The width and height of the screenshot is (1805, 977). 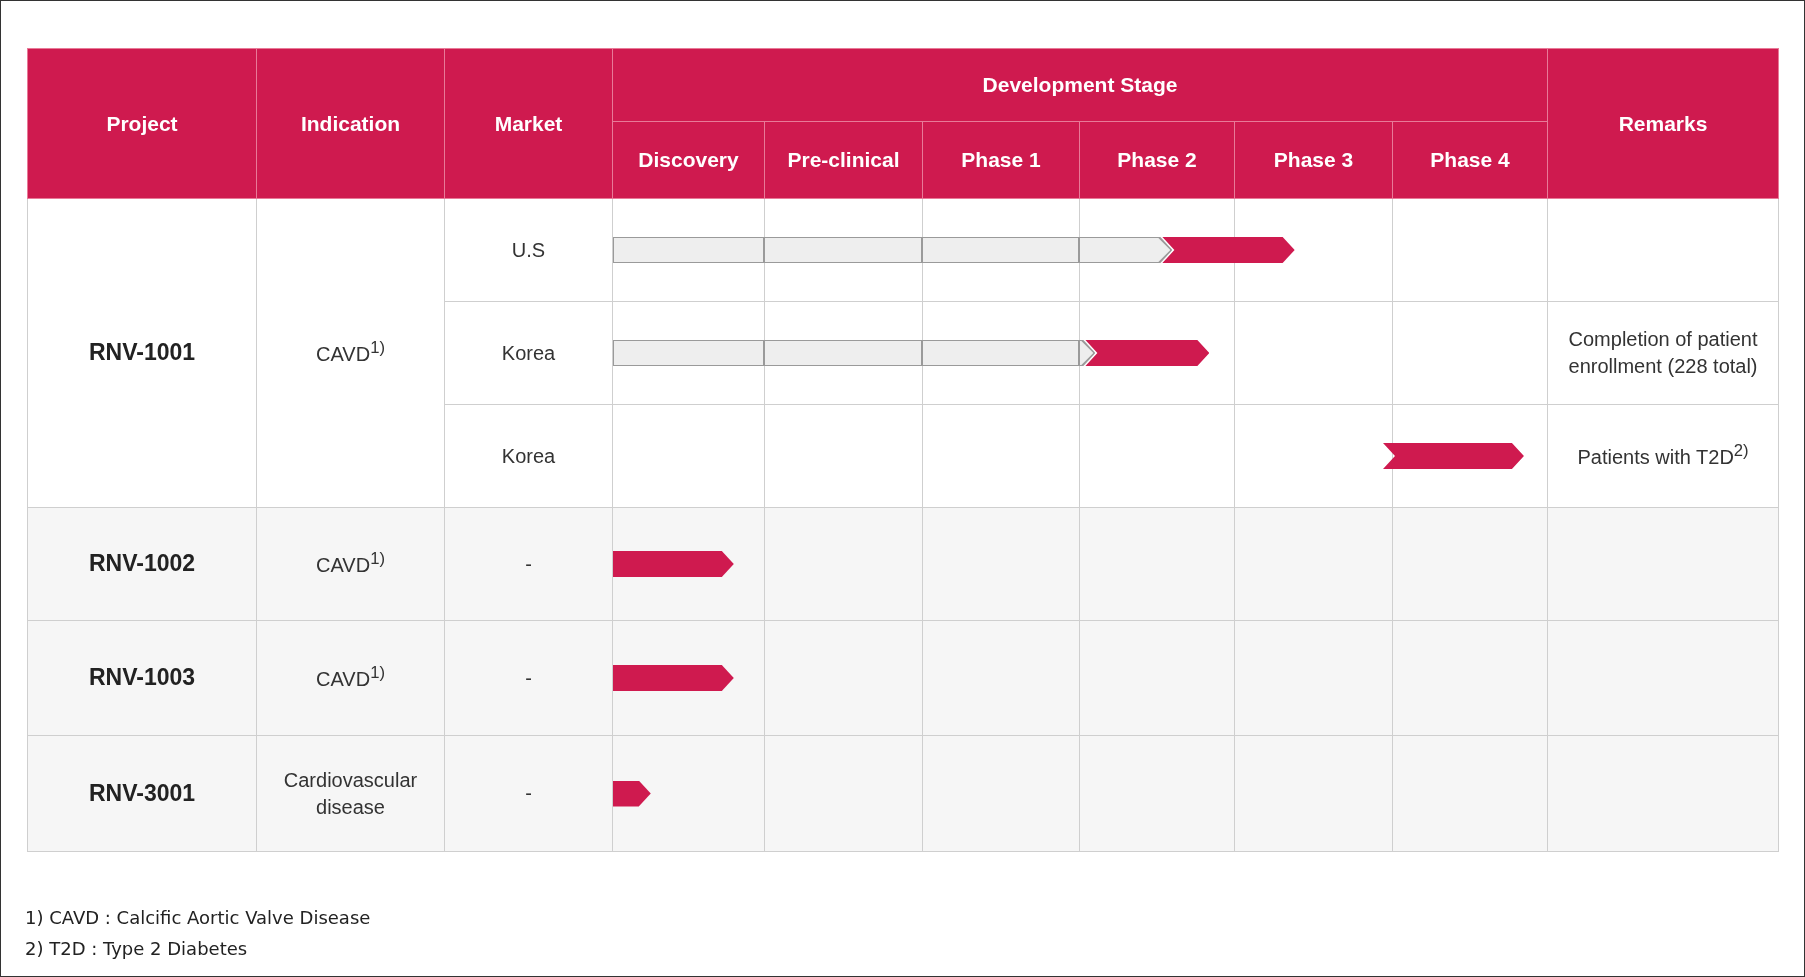 What do you see at coordinates (1001, 160) in the screenshot?
I see `column-header: Phase 1` at bounding box center [1001, 160].